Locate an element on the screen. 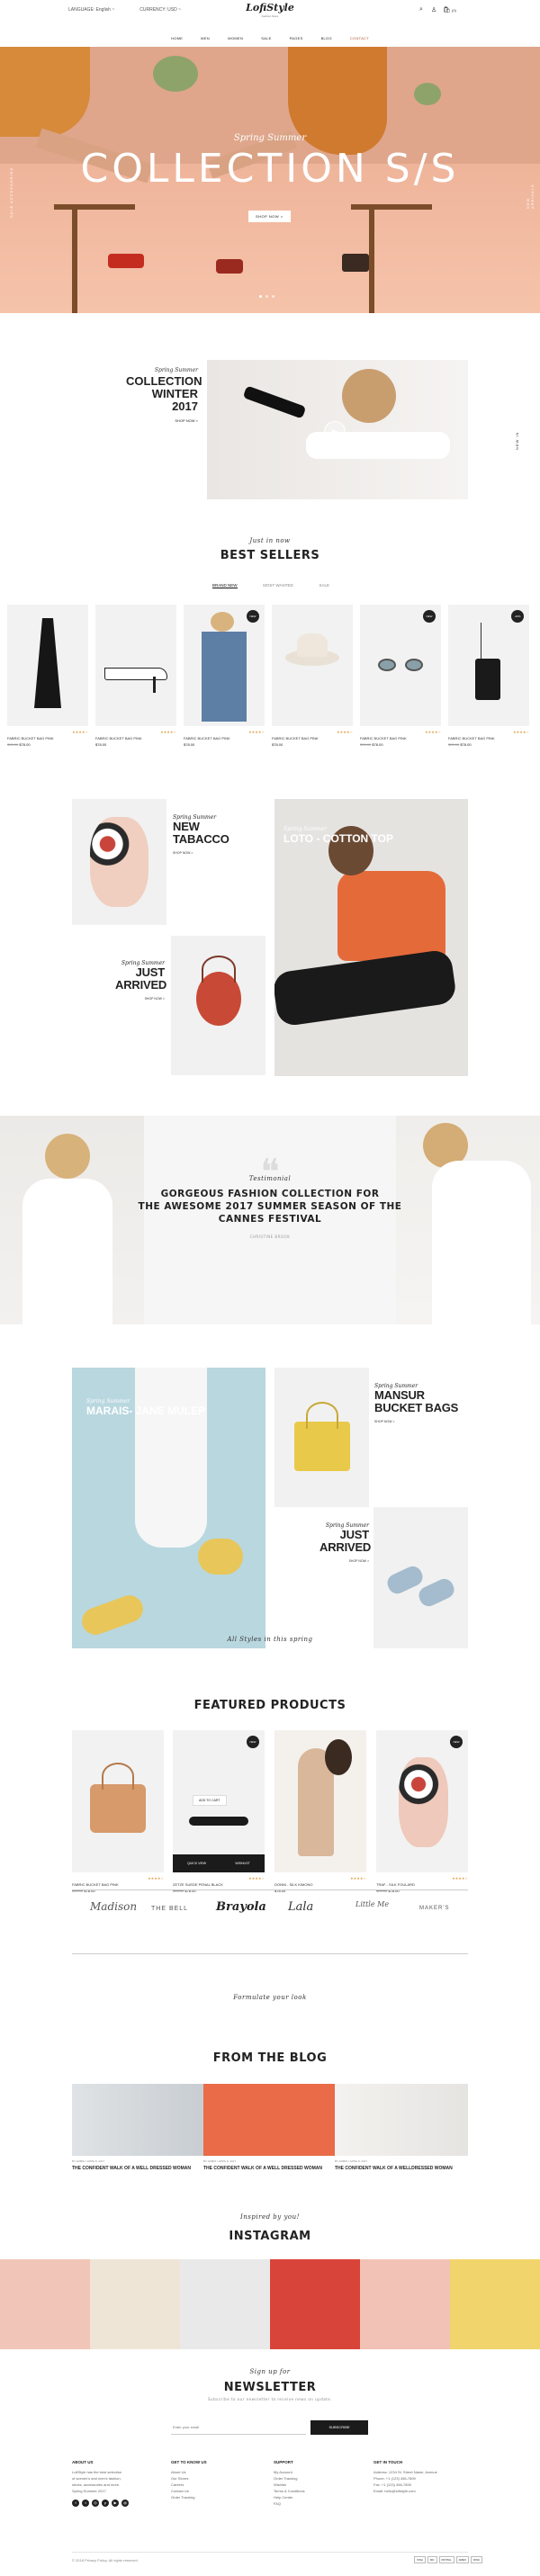  promo-mules-image: Spring Summer MARAIS- JANE MULEP is located at coordinates (169, 1508).